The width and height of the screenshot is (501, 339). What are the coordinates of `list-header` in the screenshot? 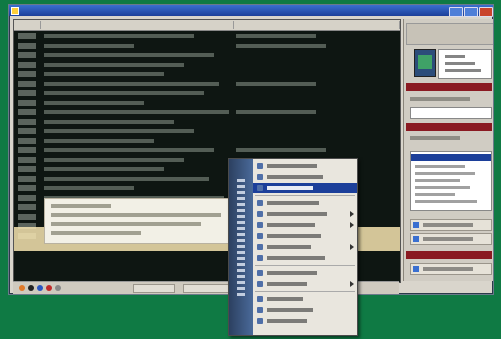 It's located at (207, 25).